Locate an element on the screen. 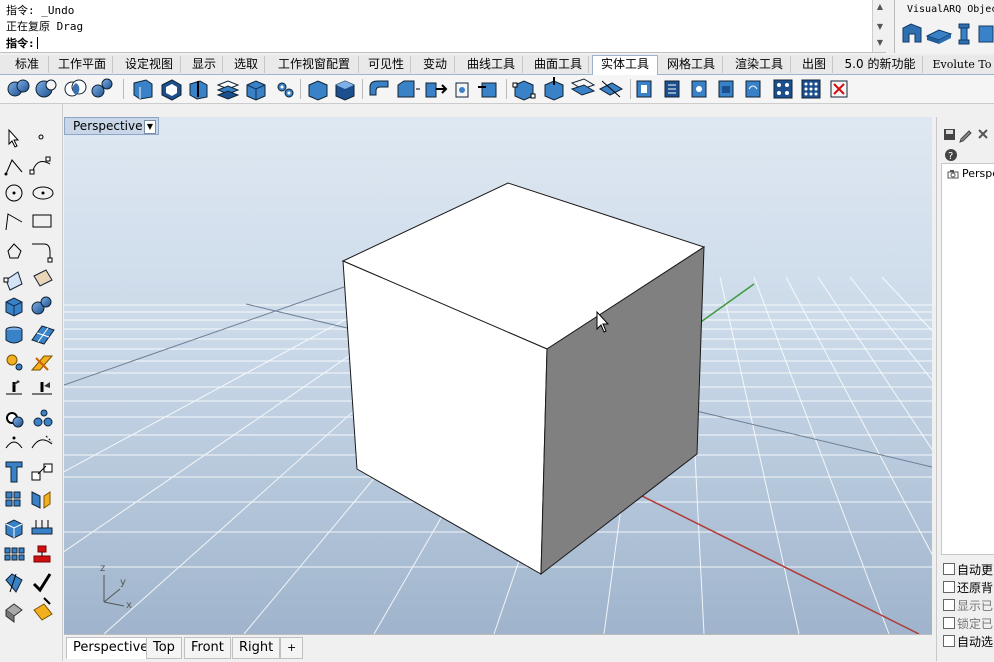 Image resolution: width=994 pixels, height=662 pixels. tab-new-in-v5: 5.0 的新功能 is located at coordinates (880, 64).